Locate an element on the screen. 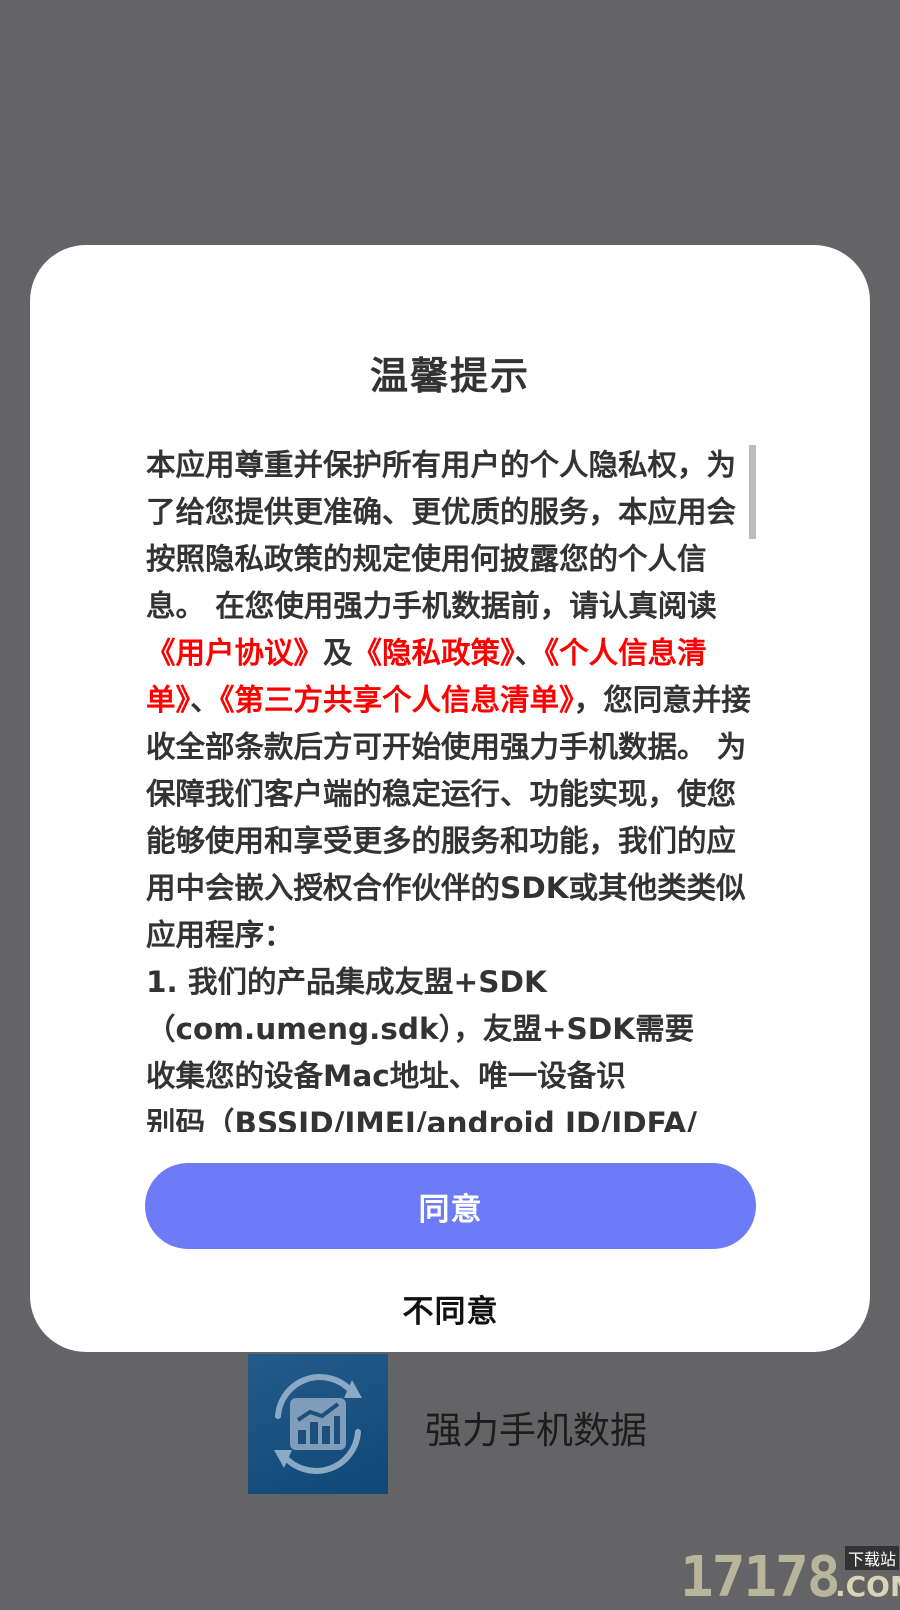 Image resolution: width=900 pixels, height=1610 pixels. sdk-item-line: 1. 我们的产品集成友盟+SDK is located at coordinates (346, 982).